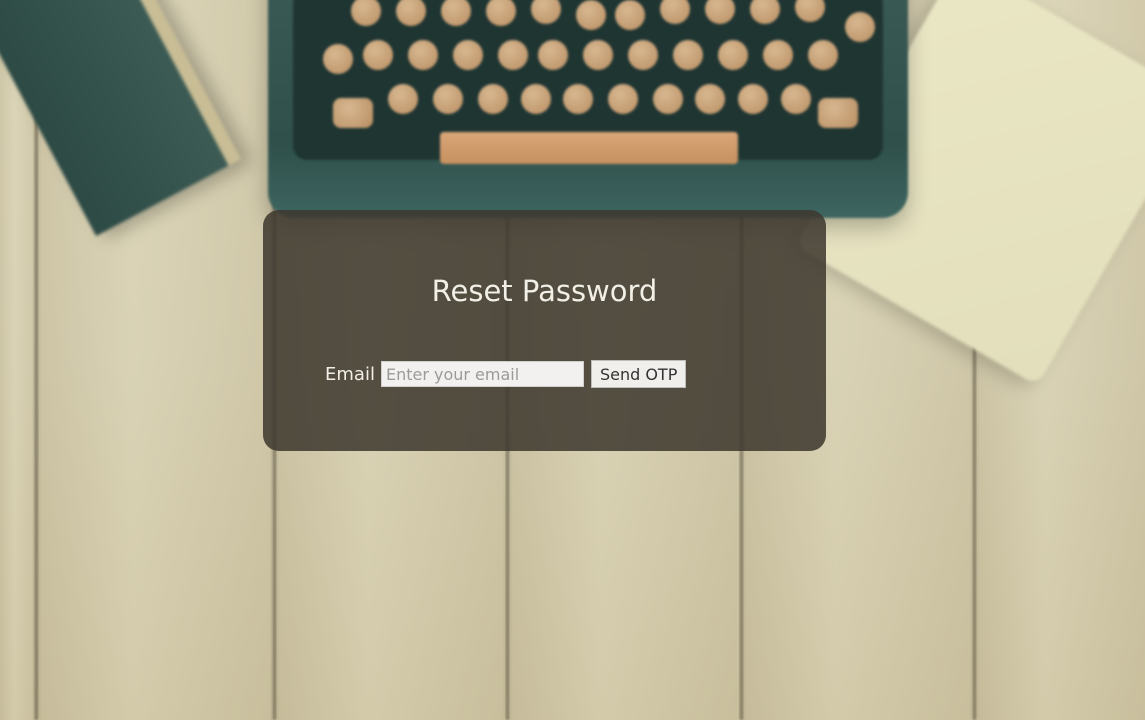 Image resolution: width=1145 pixels, height=720 pixels. I want to click on page-title: Reset Password, so click(544, 291).